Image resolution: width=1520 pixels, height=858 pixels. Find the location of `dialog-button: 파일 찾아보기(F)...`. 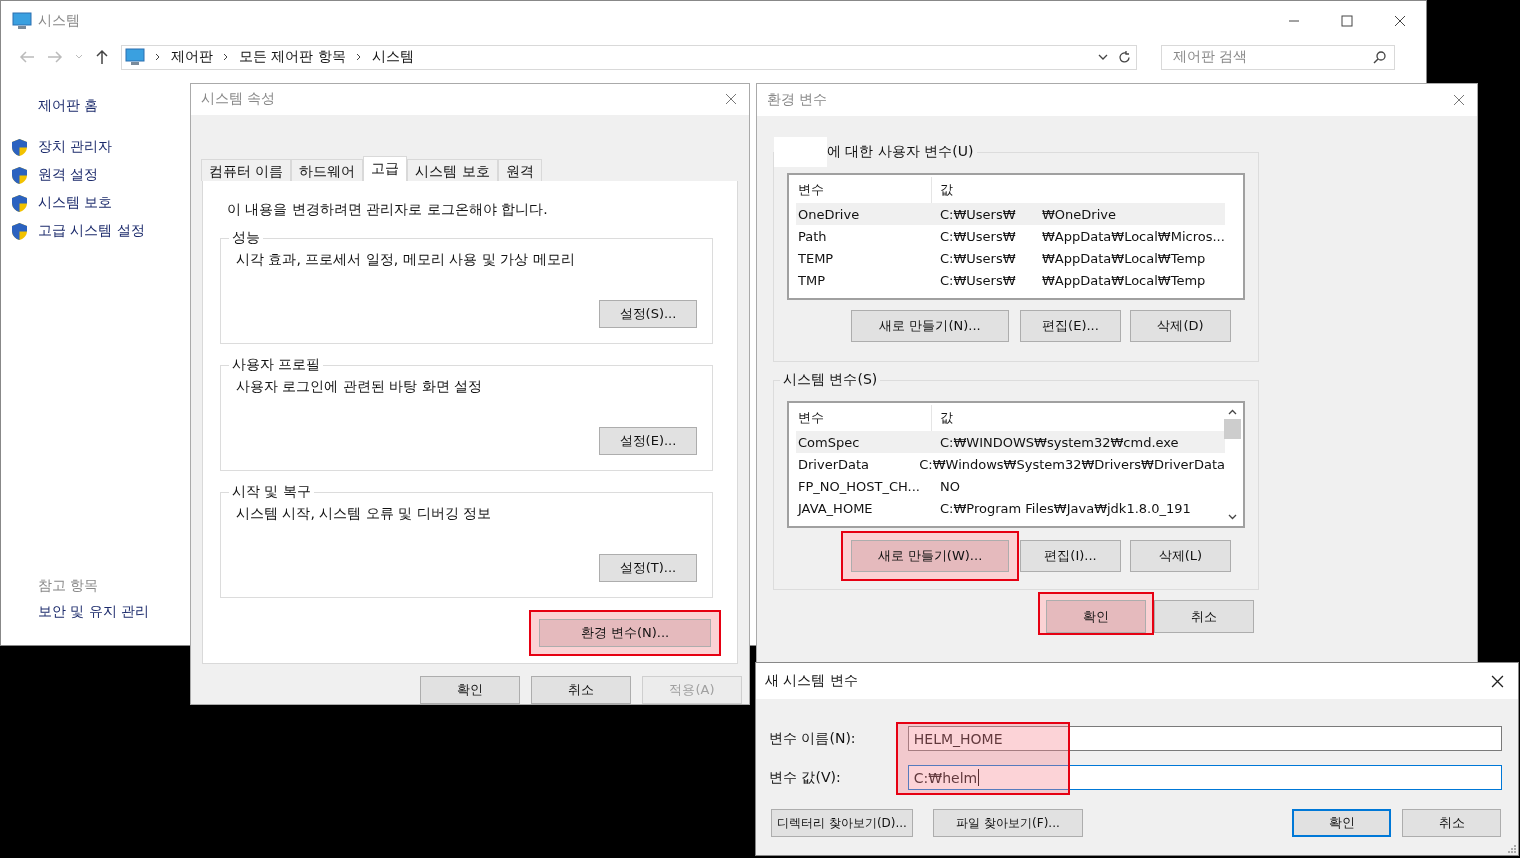

dialog-button: 파일 찾아보기(F)... is located at coordinates (1008, 823).